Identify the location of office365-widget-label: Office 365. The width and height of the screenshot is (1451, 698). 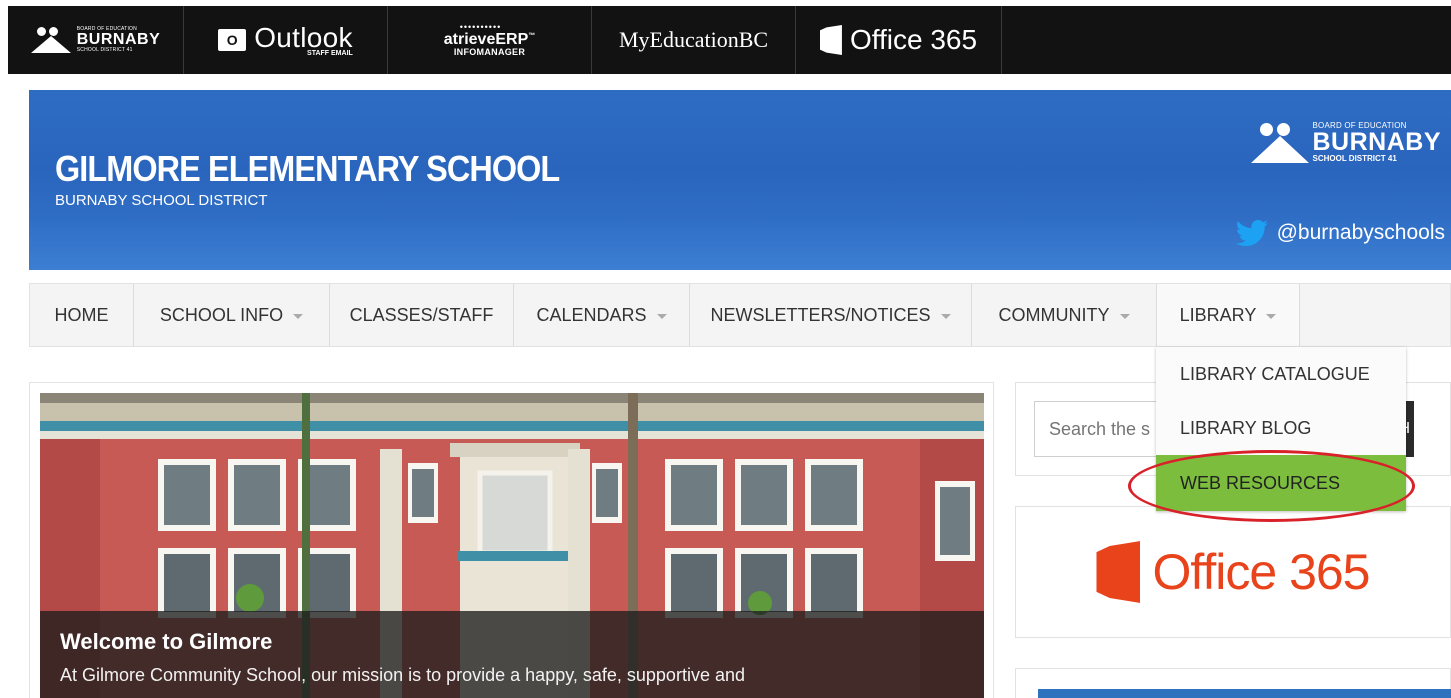
(1261, 572).